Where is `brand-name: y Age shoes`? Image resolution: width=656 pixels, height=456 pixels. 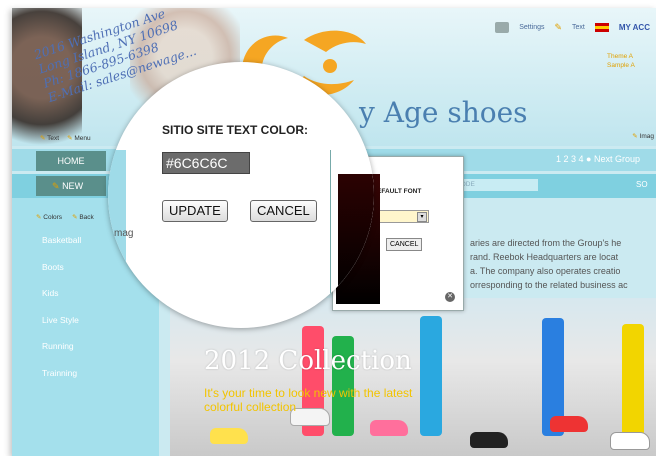 brand-name: y Age shoes is located at coordinates (443, 112).